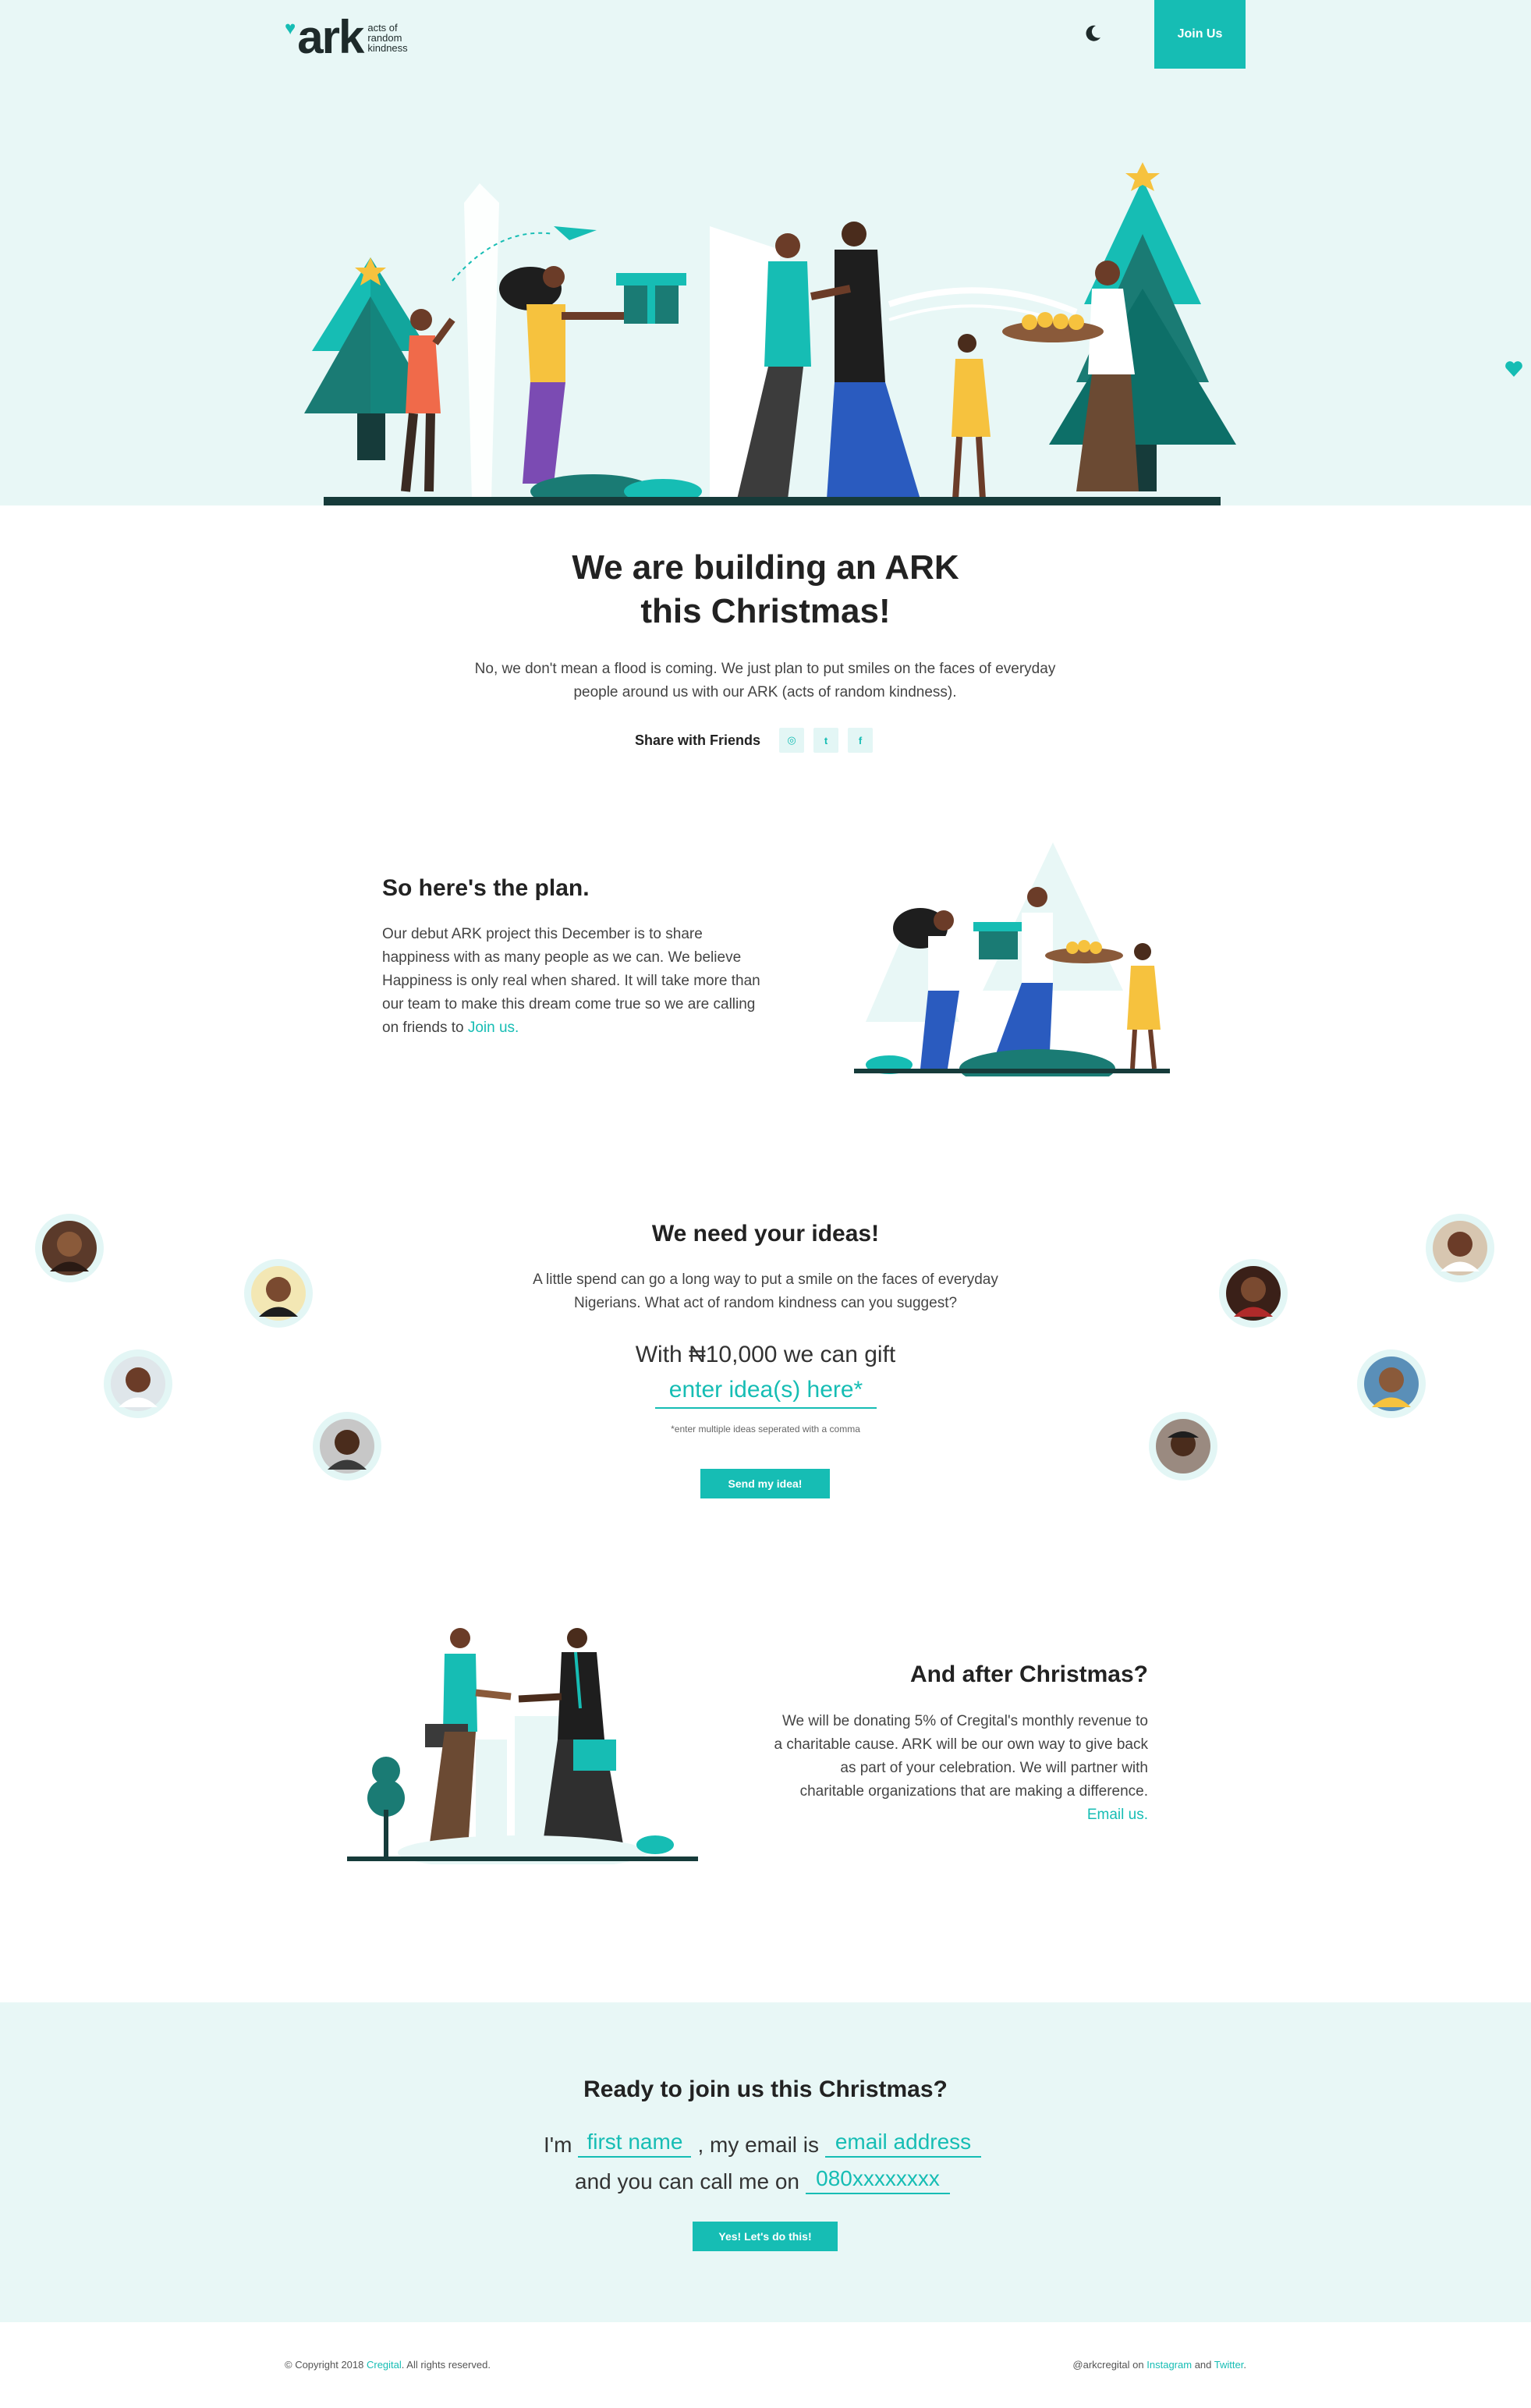  Describe the element at coordinates (687, 2181) in the screenshot. I see `phone-prefix-label: and you can call me on` at that location.